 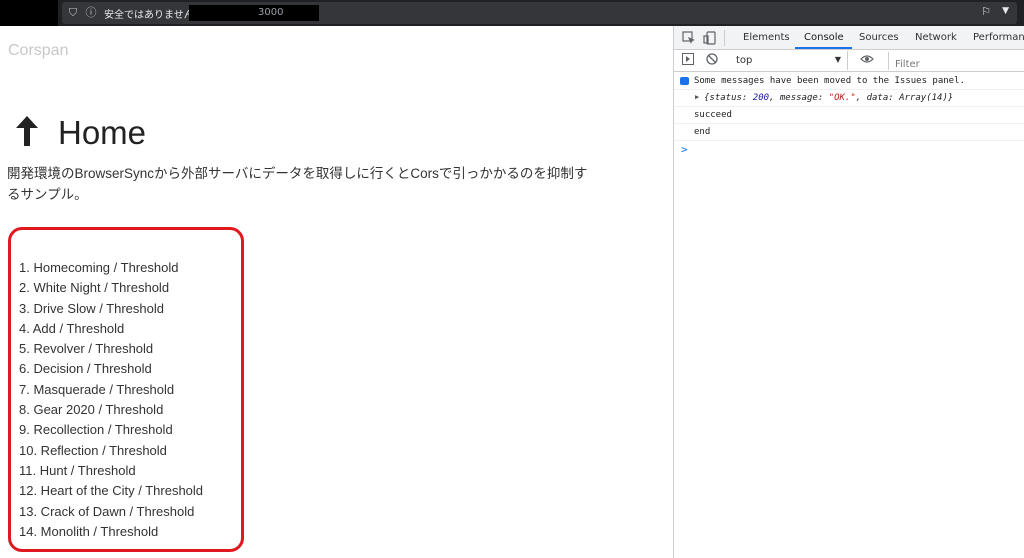 I want to click on expand-triangle-icon: ▶, so click(x=697, y=97).